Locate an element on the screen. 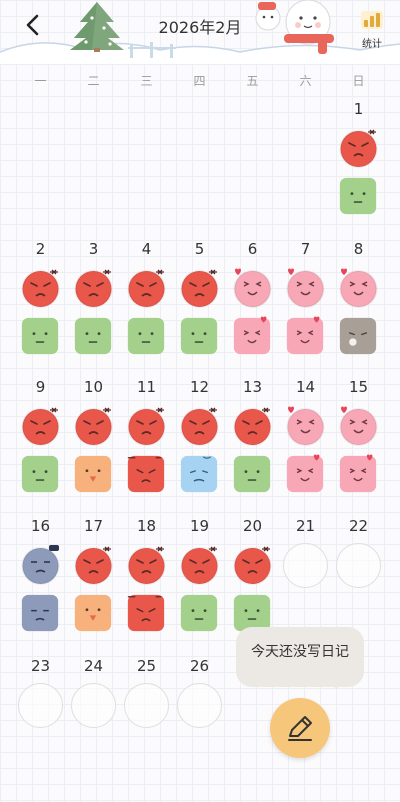 The width and height of the screenshot is (400, 802). day-cell-2: 2 is located at coordinates (40, 305).